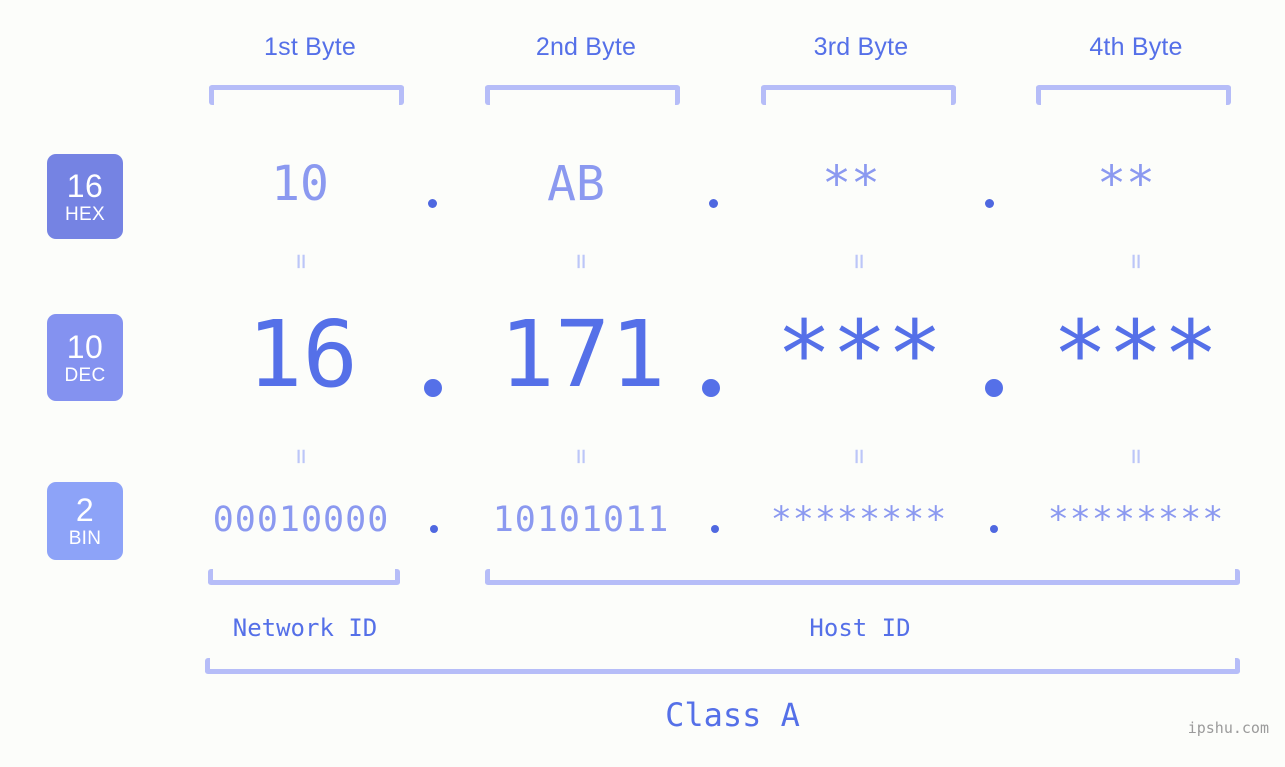 This screenshot has height=767, width=1285. Describe the element at coordinates (1135, 354) in the screenshot. I see `dec-value-byte-4: ***` at that location.